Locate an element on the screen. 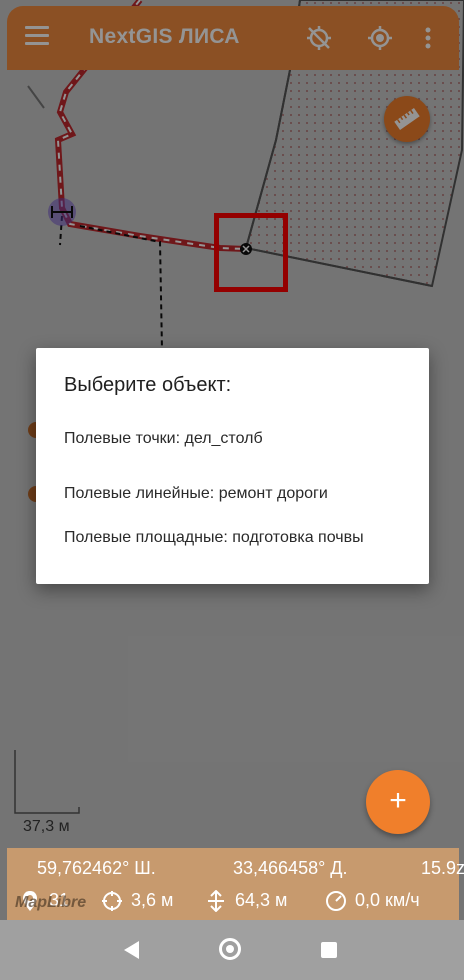  altitude-icon is located at coordinates (216, 901).